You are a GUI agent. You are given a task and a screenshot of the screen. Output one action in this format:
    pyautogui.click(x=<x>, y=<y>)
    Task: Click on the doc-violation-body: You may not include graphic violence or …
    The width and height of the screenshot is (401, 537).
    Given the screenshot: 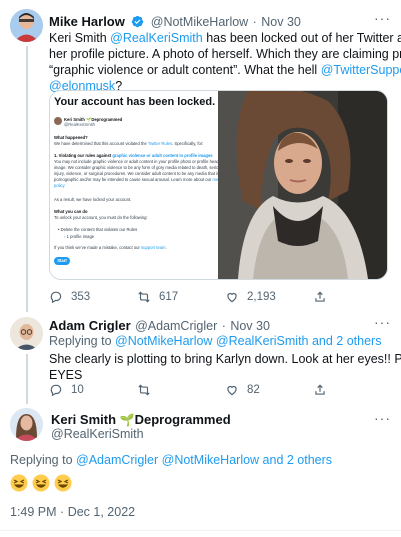 What is the action you would take?
    pyautogui.click(x=139, y=173)
    